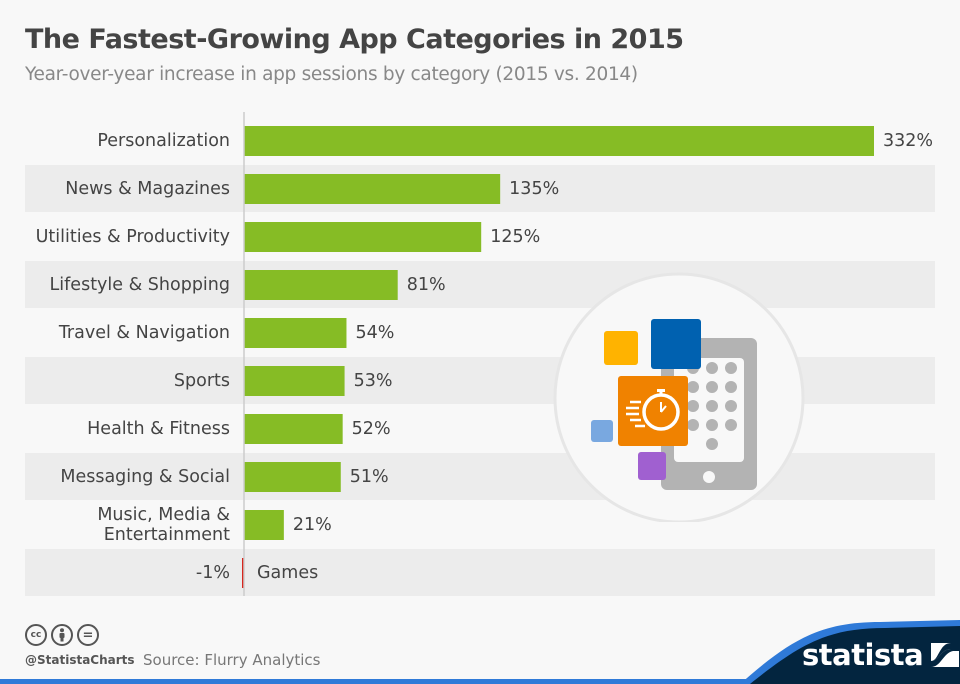  Describe the element at coordinates (167, 535) in the screenshot. I see `category-label: Entertainment` at that location.